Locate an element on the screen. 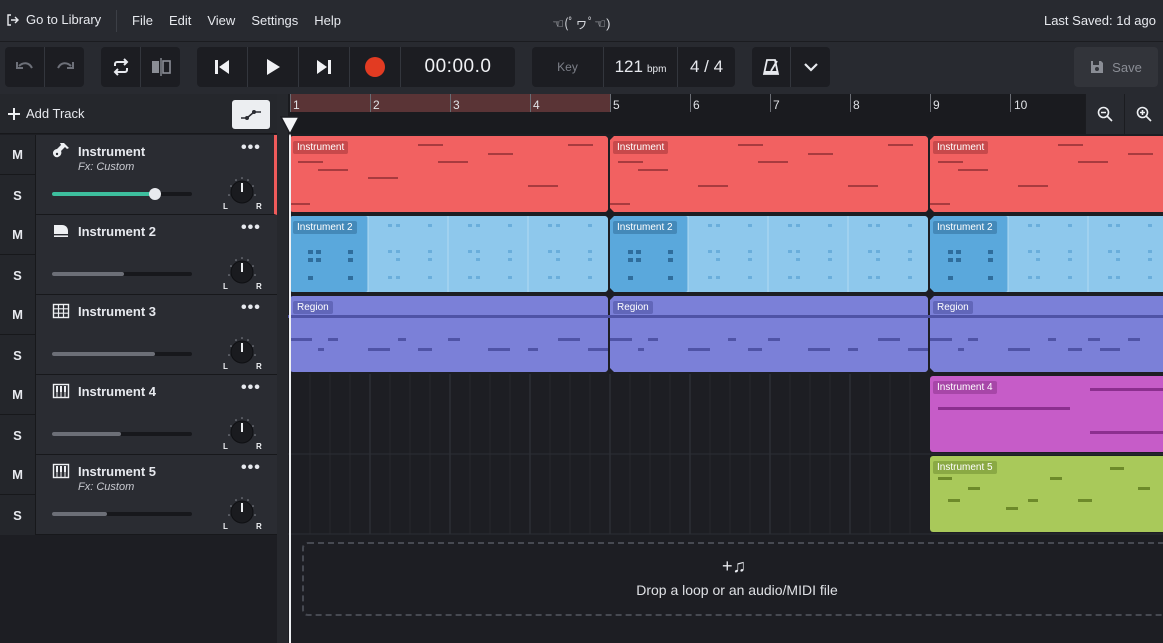 Image resolution: width=1163 pixels, height=643 pixels. save-icon is located at coordinates (1097, 67).